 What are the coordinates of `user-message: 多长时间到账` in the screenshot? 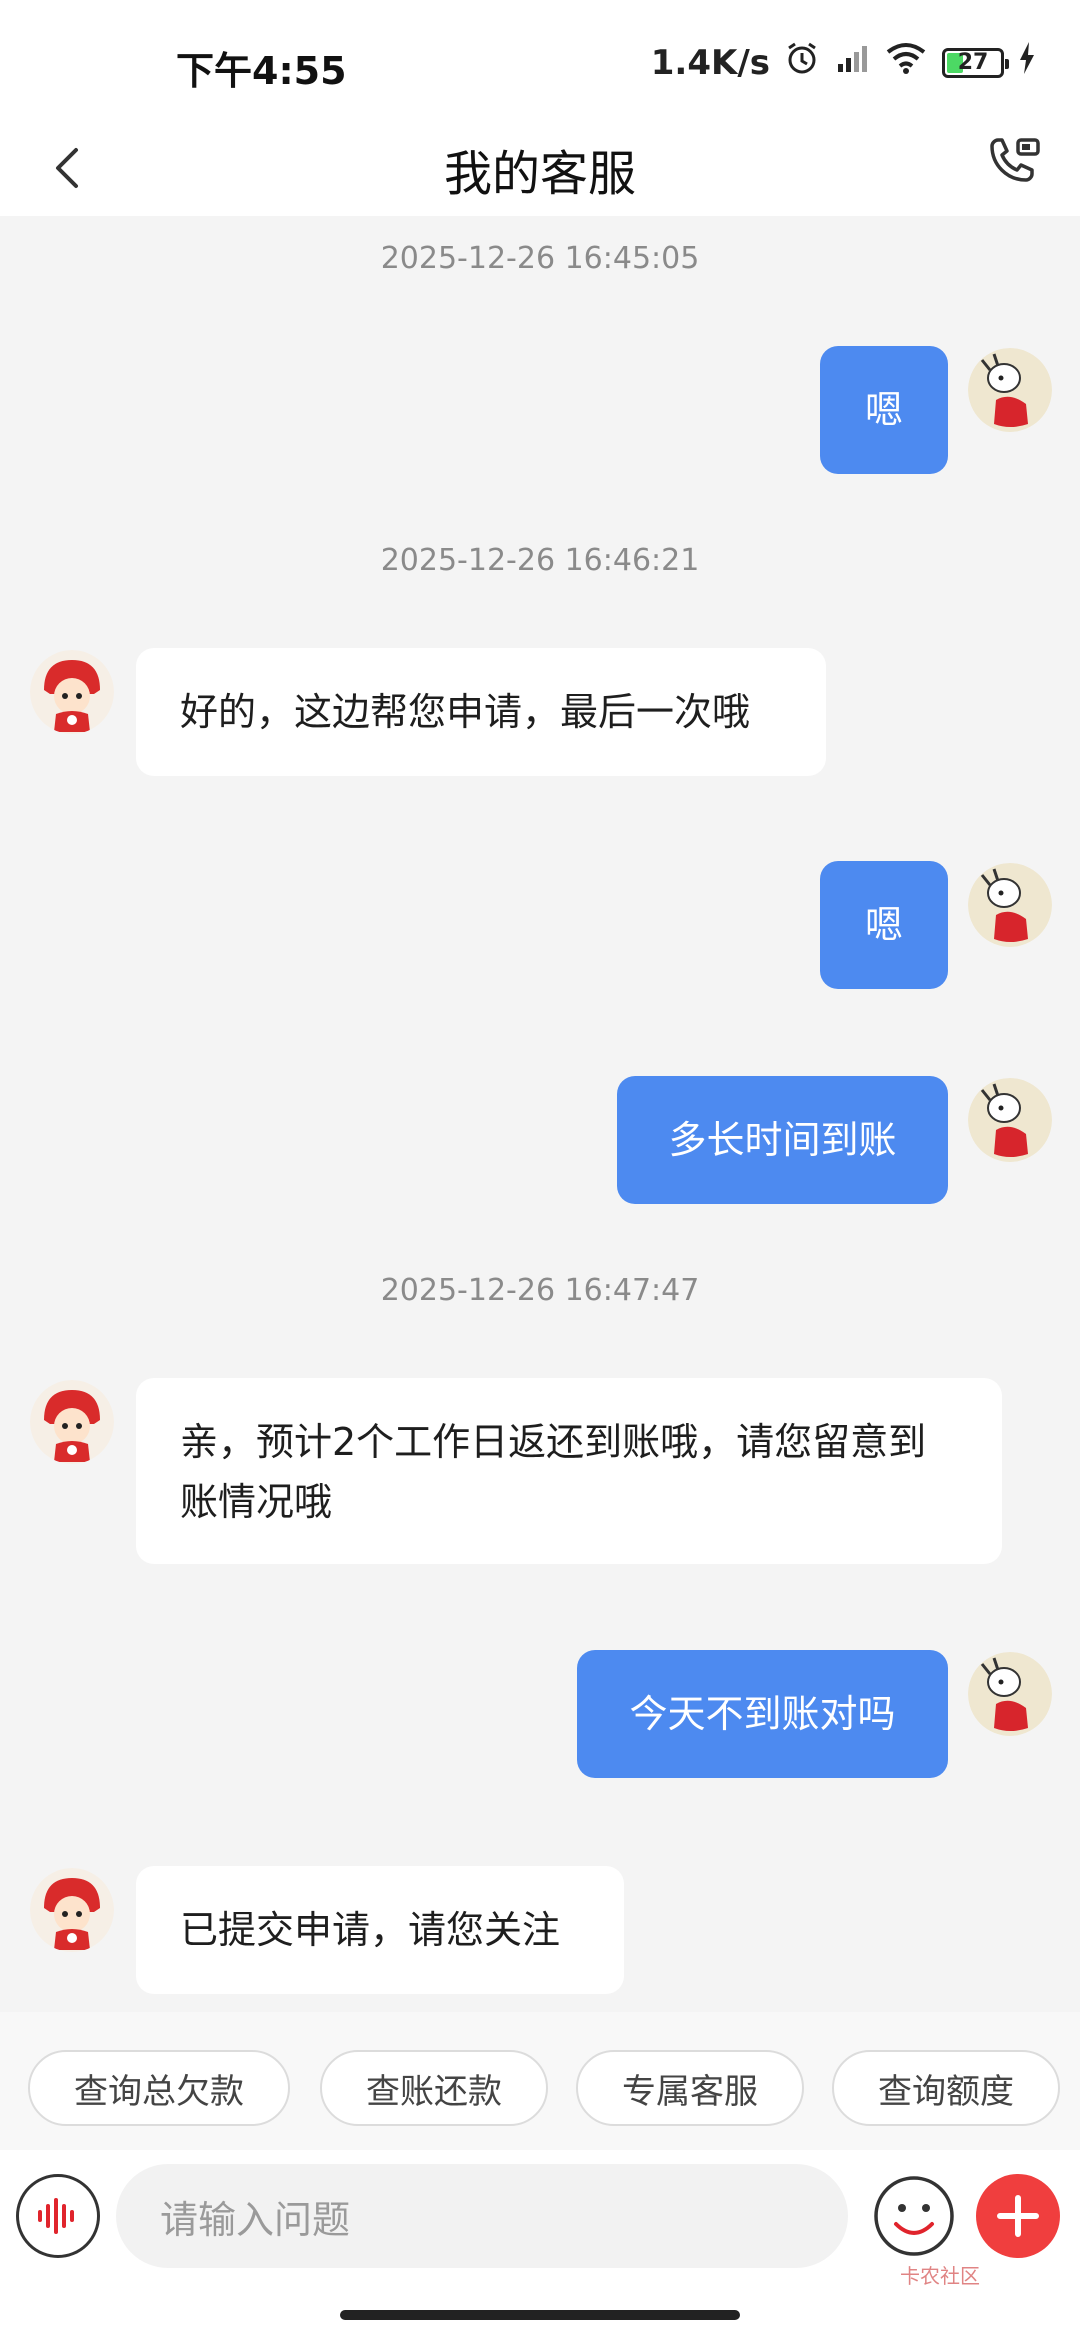 It's located at (782, 1140).